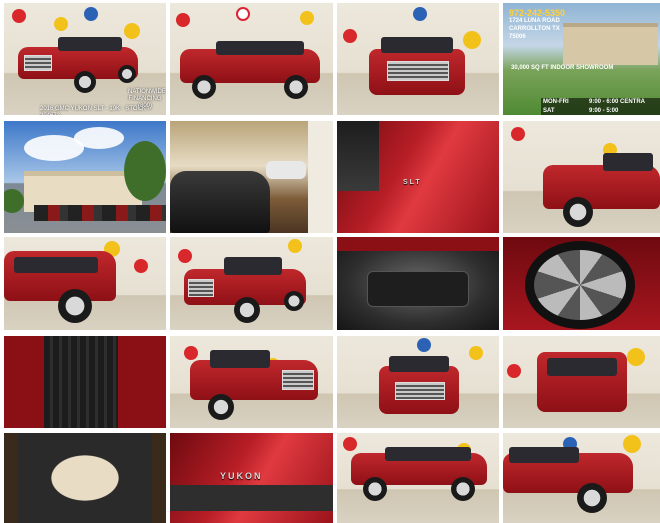 The width and height of the screenshot is (660, 523). Describe the element at coordinates (534, 29) in the screenshot. I see `dealer-city: CARROLLTON TX` at that location.